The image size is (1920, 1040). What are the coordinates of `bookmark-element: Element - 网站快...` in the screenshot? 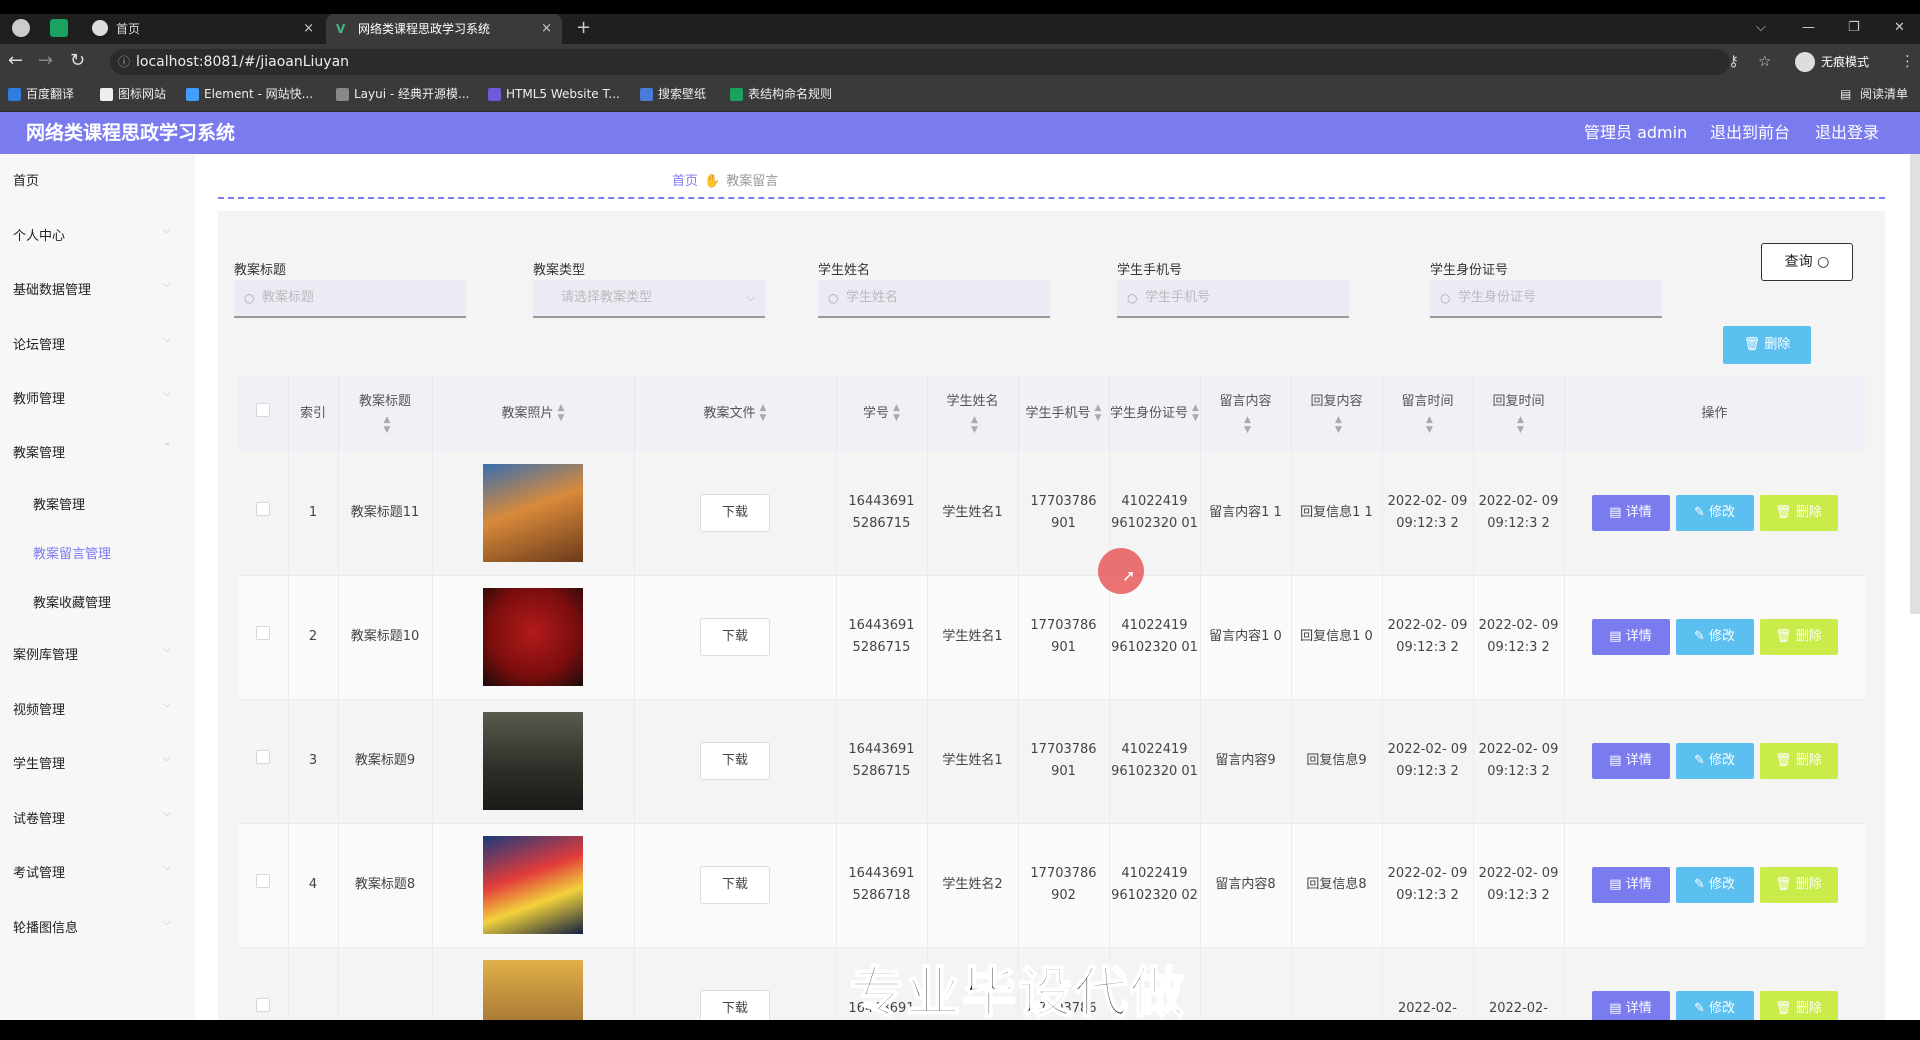 It's located at (249, 94).